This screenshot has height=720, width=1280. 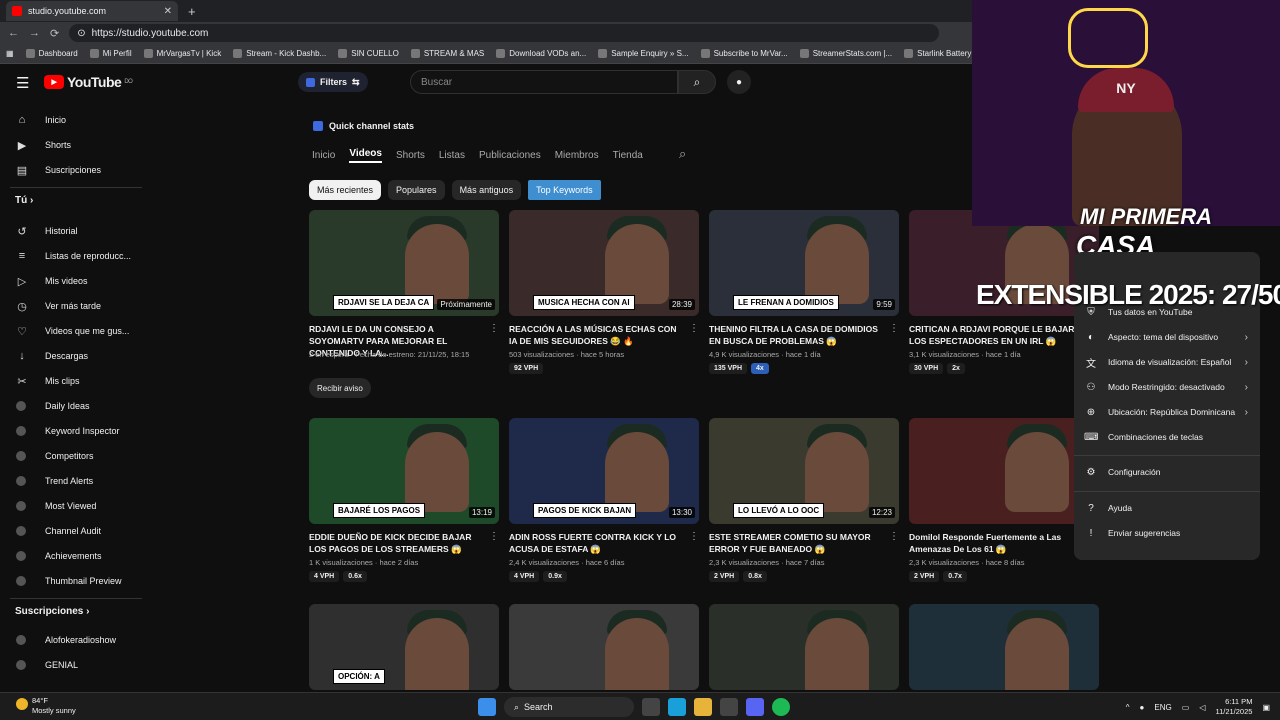 What do you see at coordinates (365, 155) in the screenshot?
I see `tab-videos: Videos` at bounding box center [365, 155].